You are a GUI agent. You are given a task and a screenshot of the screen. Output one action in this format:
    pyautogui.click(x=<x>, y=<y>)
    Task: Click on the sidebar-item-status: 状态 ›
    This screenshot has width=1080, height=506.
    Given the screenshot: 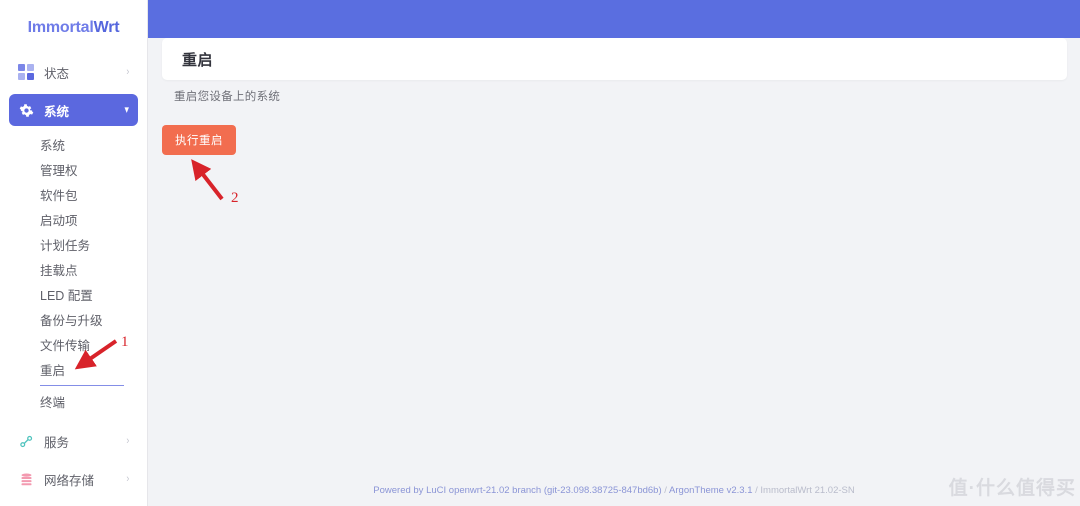 What is the action you would take?
    pyautogui.click(x=73, y=72)
    